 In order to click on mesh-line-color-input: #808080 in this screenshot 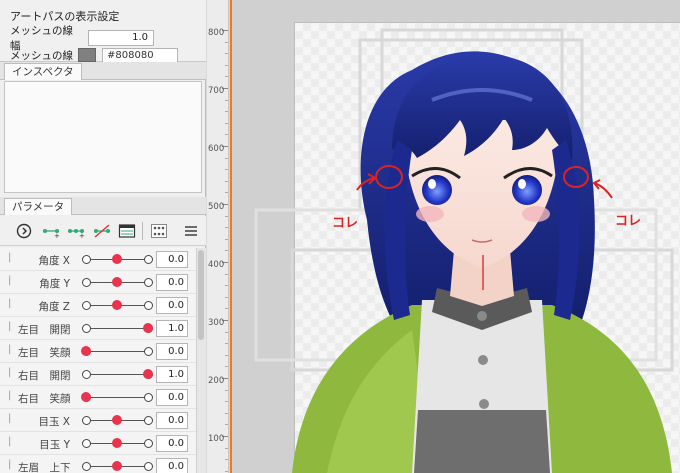, I will do `click(140, 55)`.